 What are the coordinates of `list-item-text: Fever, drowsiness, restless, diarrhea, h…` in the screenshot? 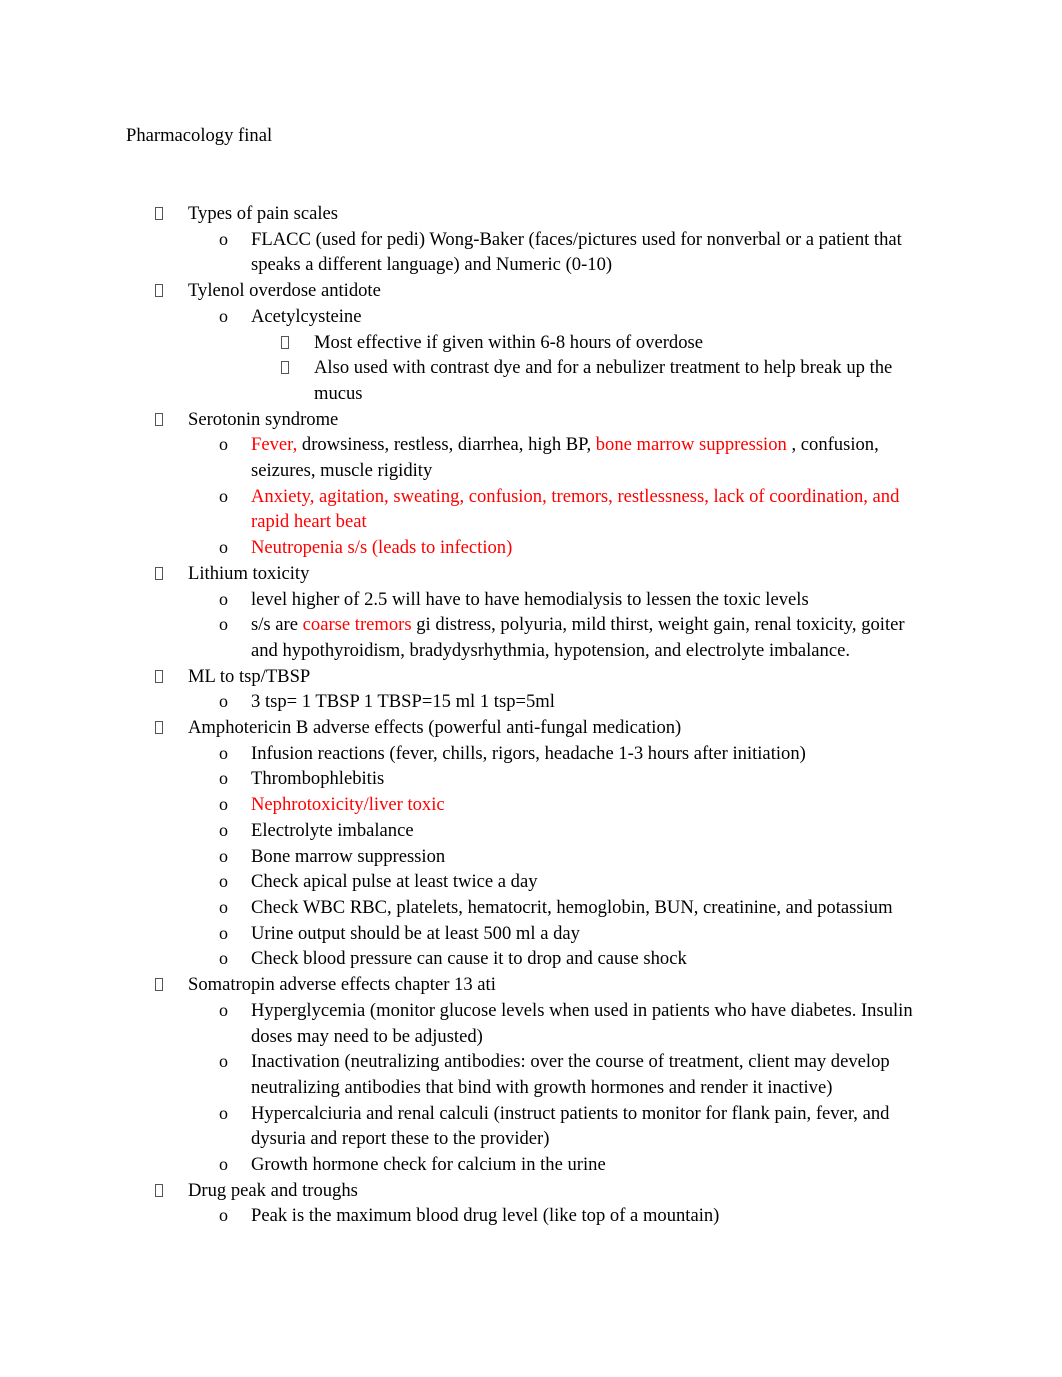 It's located at (565, 457).